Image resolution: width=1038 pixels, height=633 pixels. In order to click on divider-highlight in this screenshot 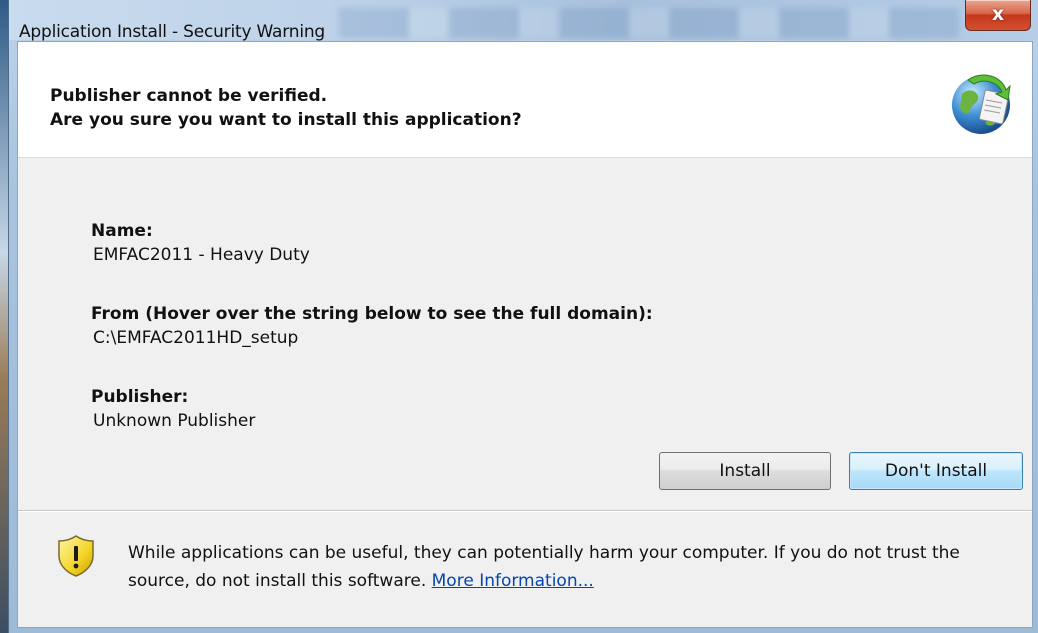, I will do `click(525, 511)`.